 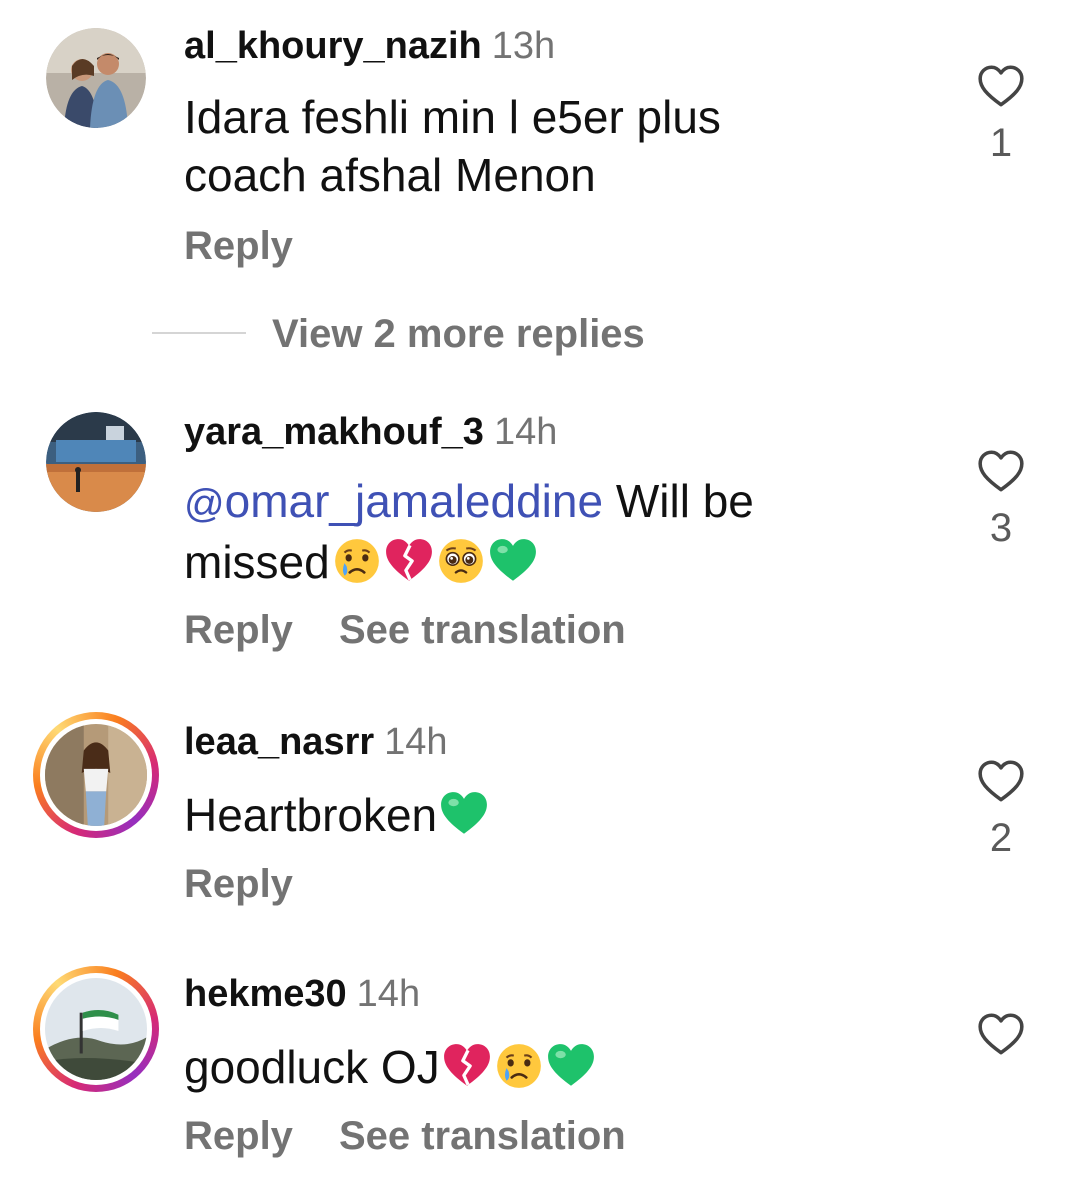 What do you see at coordinates (279, 742) in the screenshot?
I see `username: leaa_nasrr` at bounding box center [279, 742].